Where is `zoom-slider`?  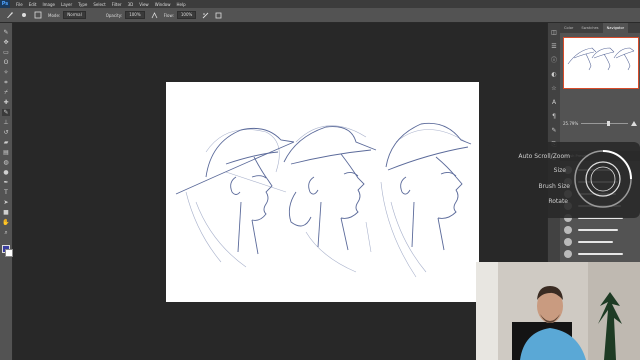
zoom-slider is located at coordinates (604, 123).